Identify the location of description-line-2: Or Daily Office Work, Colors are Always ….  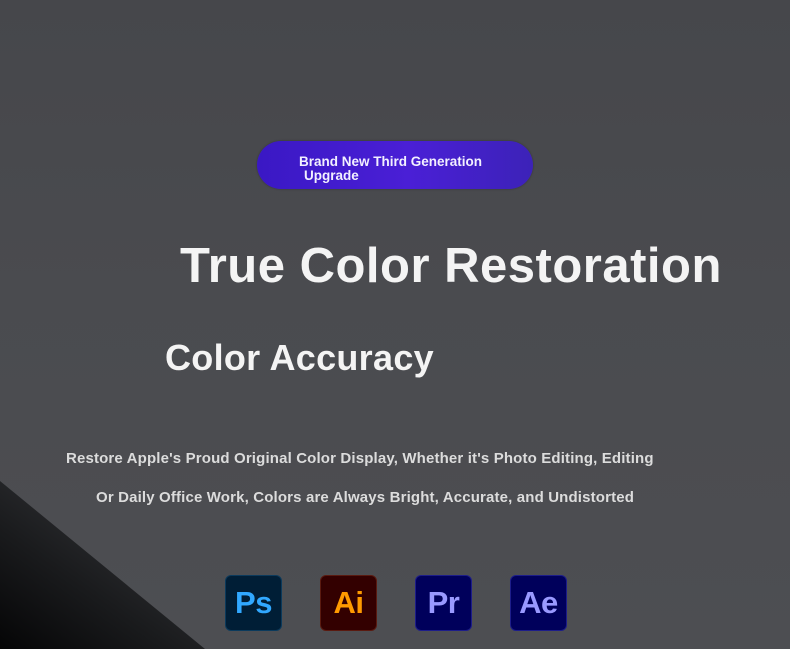
(365, 497).